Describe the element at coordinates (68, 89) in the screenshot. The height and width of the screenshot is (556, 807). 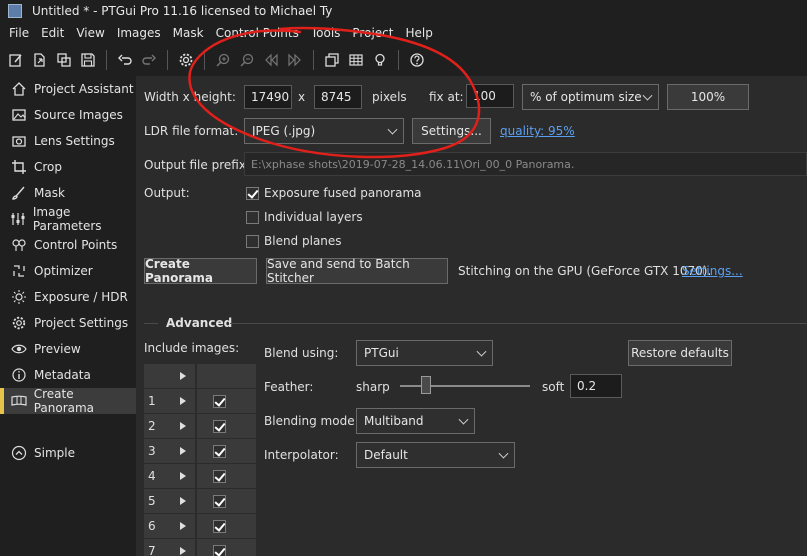
I see `sidebar-item-project-assistant: Project Assistant` at that location.